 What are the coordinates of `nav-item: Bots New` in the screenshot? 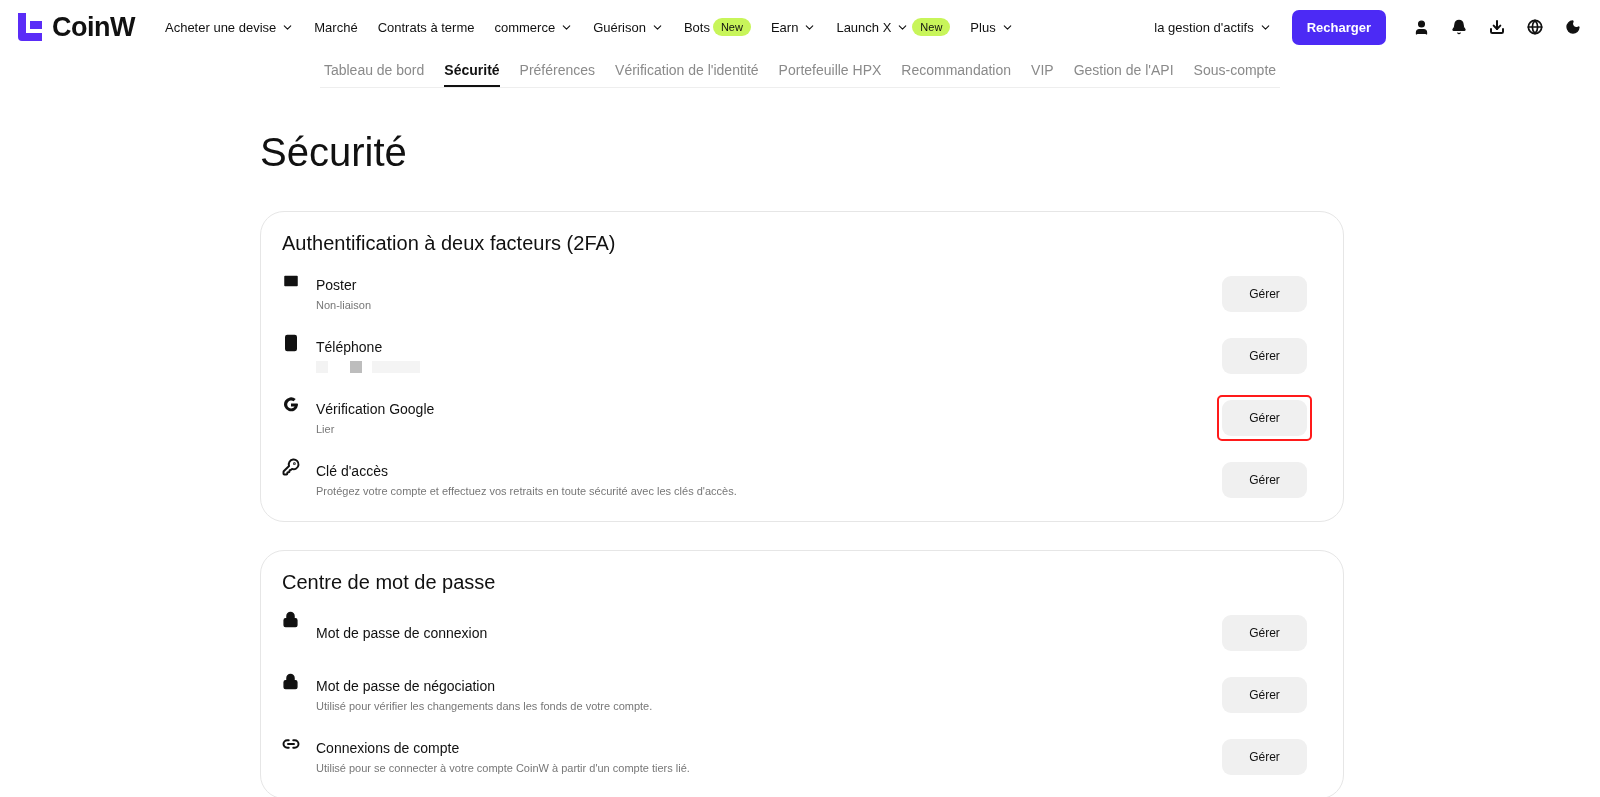 It's located at (717, 27).